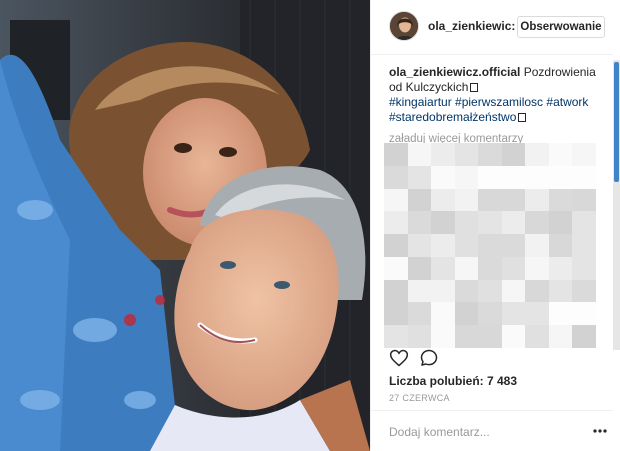  Describe the element at coordinates (600, 431) in the screenshot. I see `ellipsis-icon` at that location.